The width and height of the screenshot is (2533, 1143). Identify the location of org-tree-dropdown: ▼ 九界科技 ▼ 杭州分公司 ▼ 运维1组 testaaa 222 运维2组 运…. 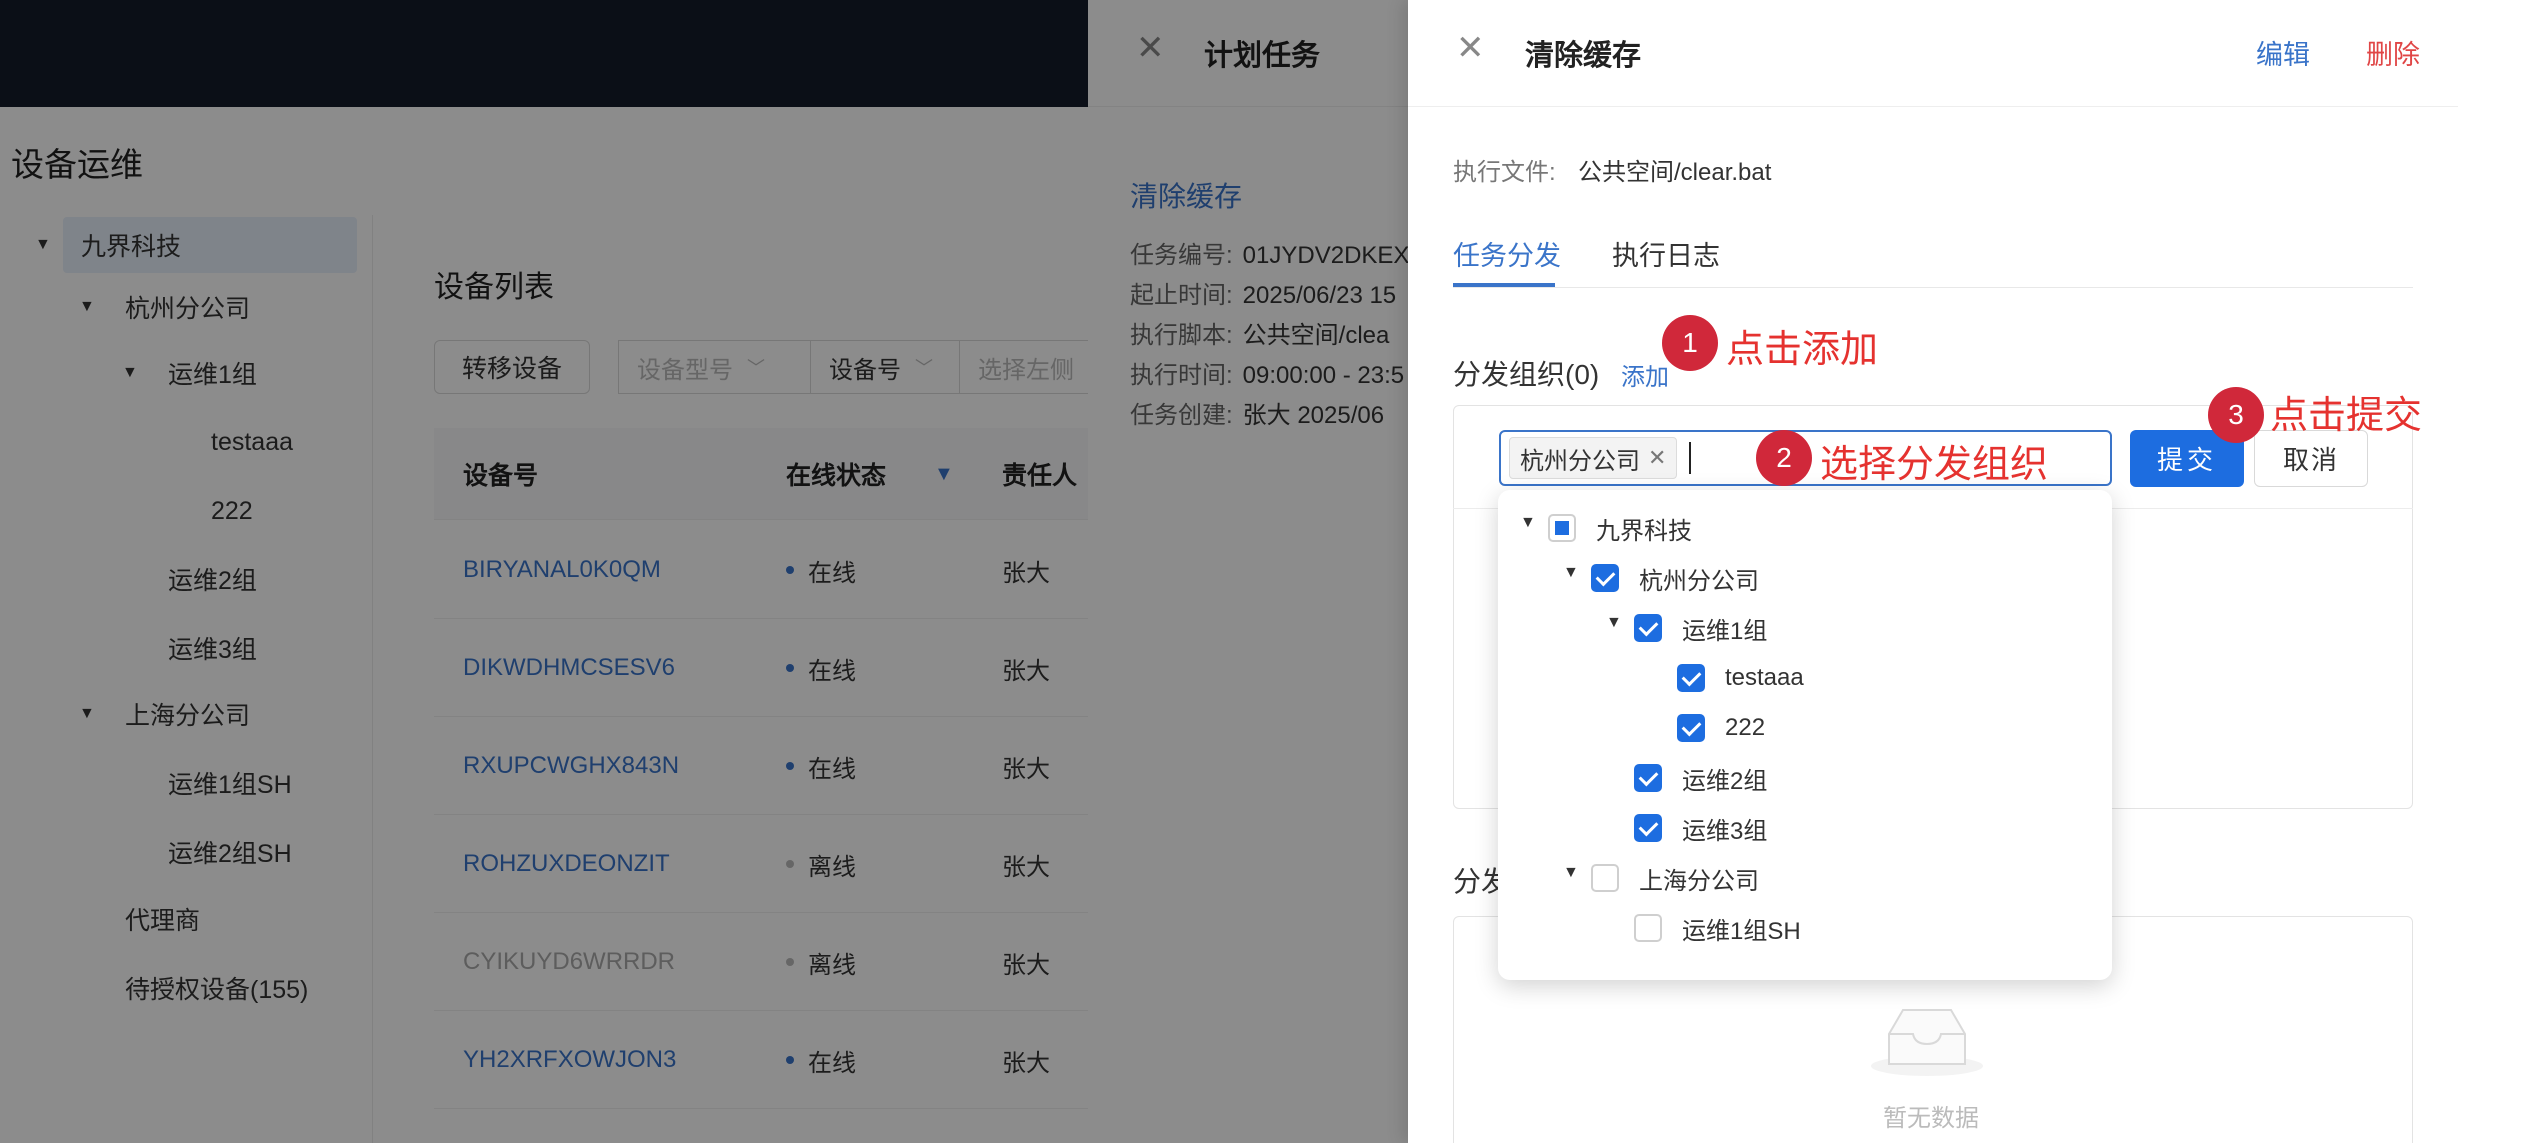
(1805, 735).